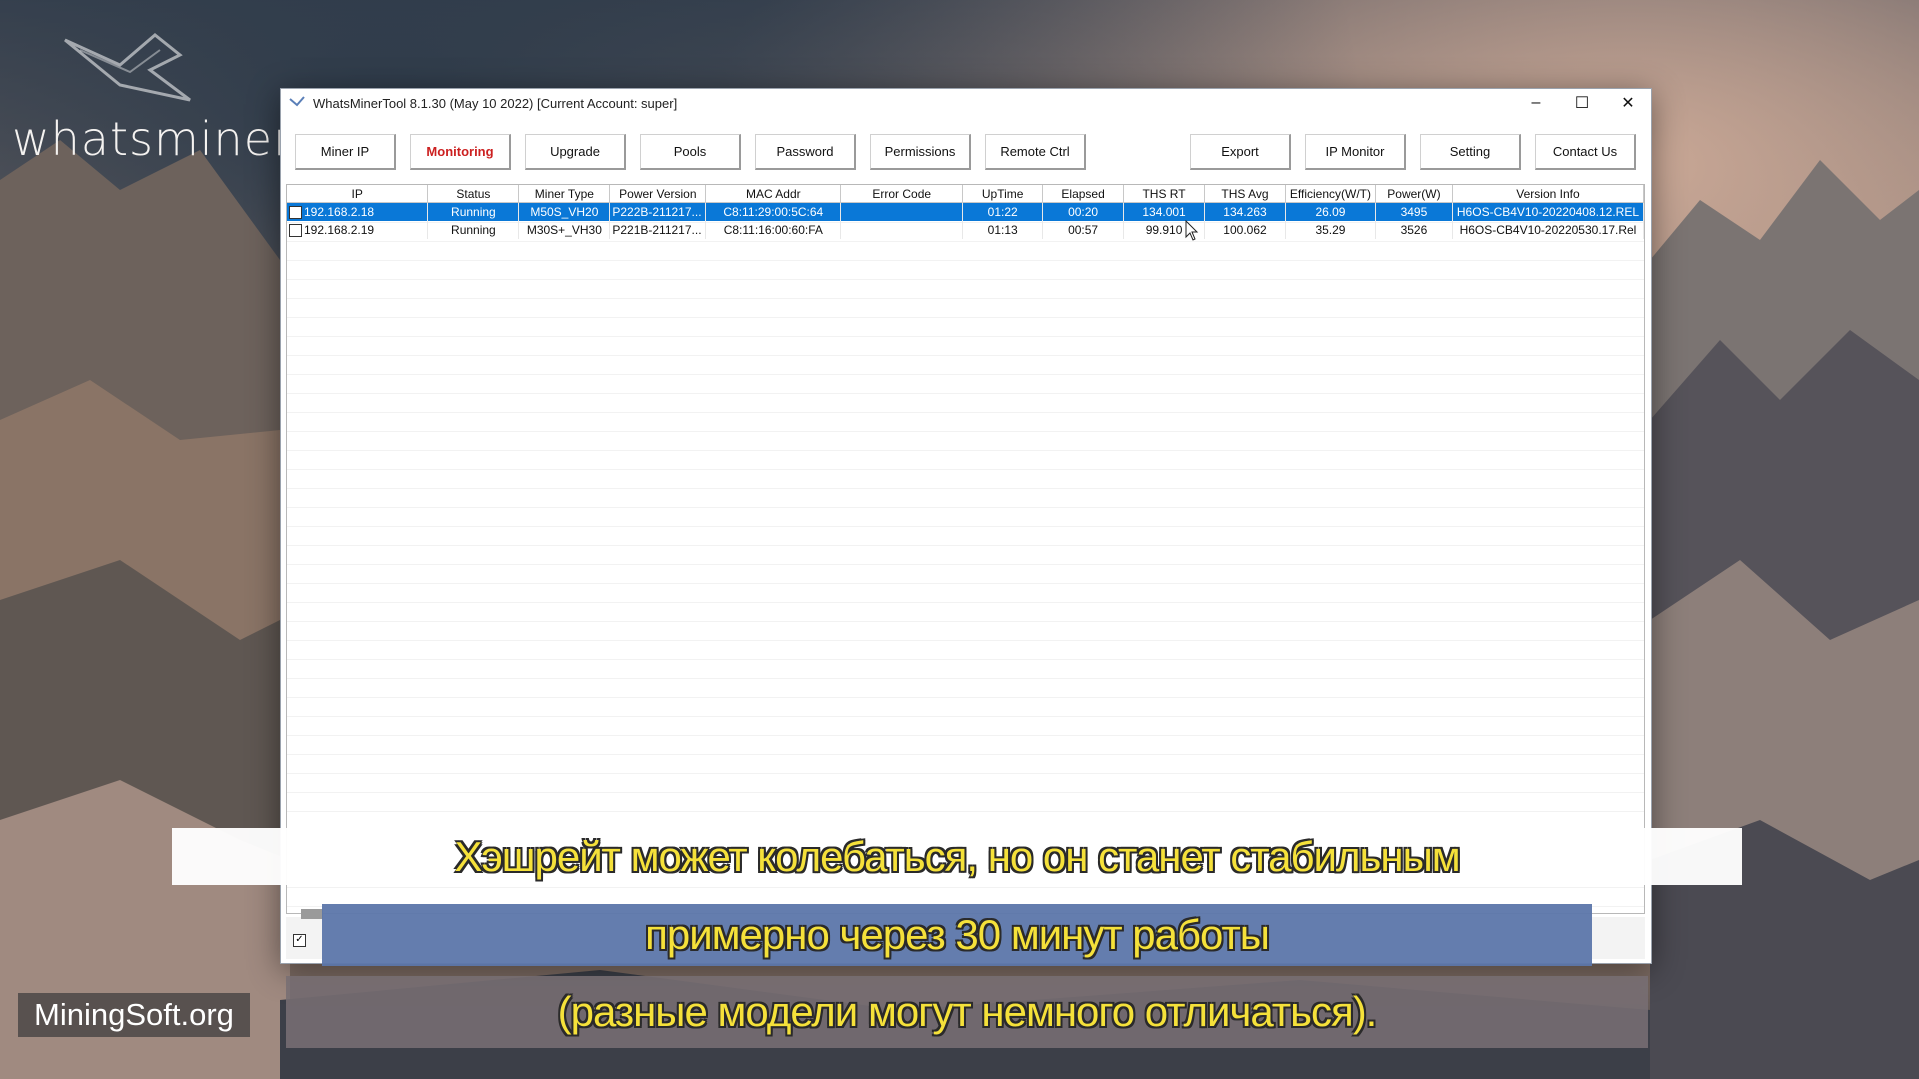 This screenshot has height=1079, width=1919. What do you see at coordinates (564, 211) in the screenshot?
I see `miner-type-cell: M50S_VH20` at bounding box center [564, 211].